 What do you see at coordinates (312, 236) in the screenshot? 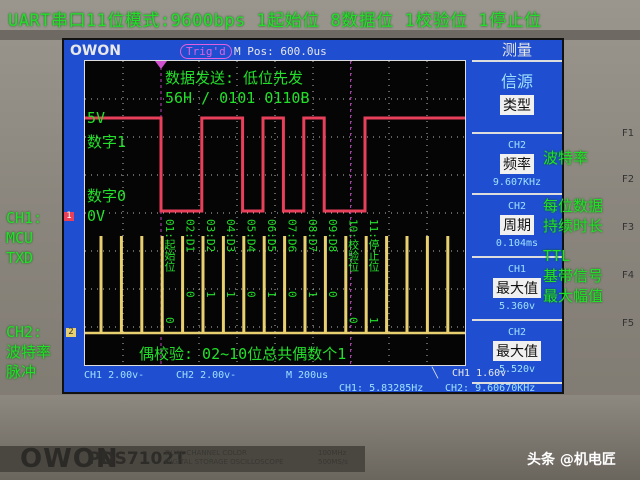
I see `bit-label: 08:D7` at bounding box center [312, 236].